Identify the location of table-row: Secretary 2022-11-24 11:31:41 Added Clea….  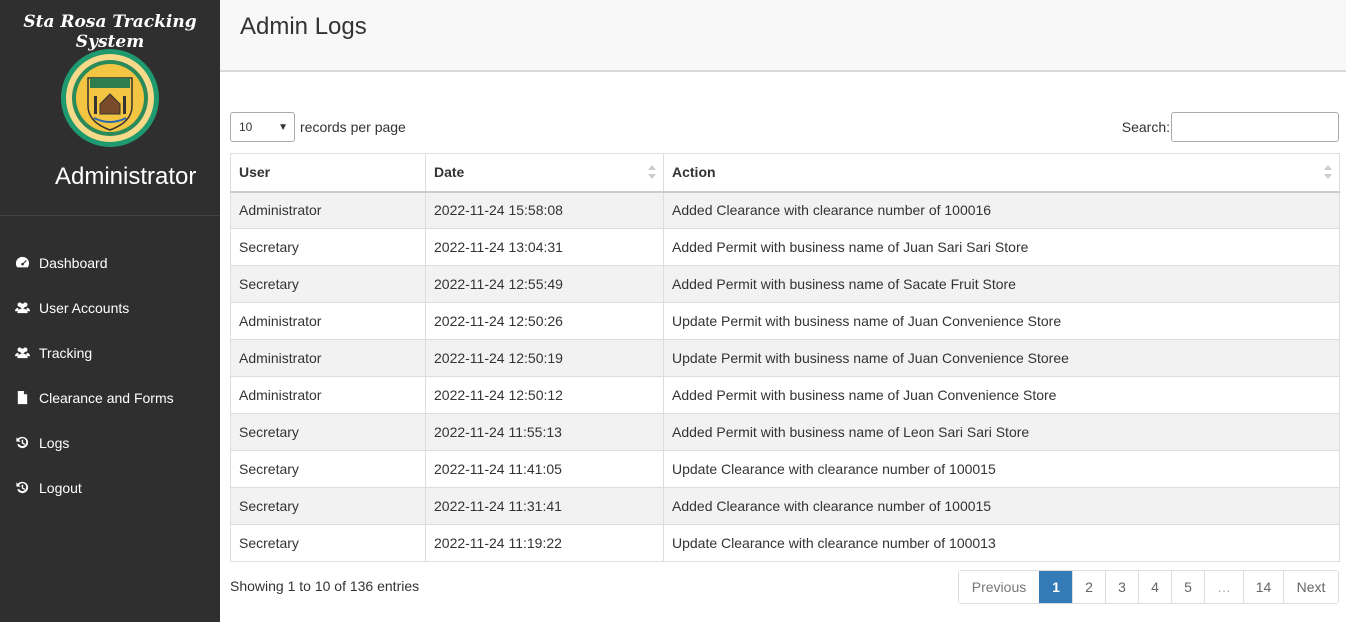
(785, 506).